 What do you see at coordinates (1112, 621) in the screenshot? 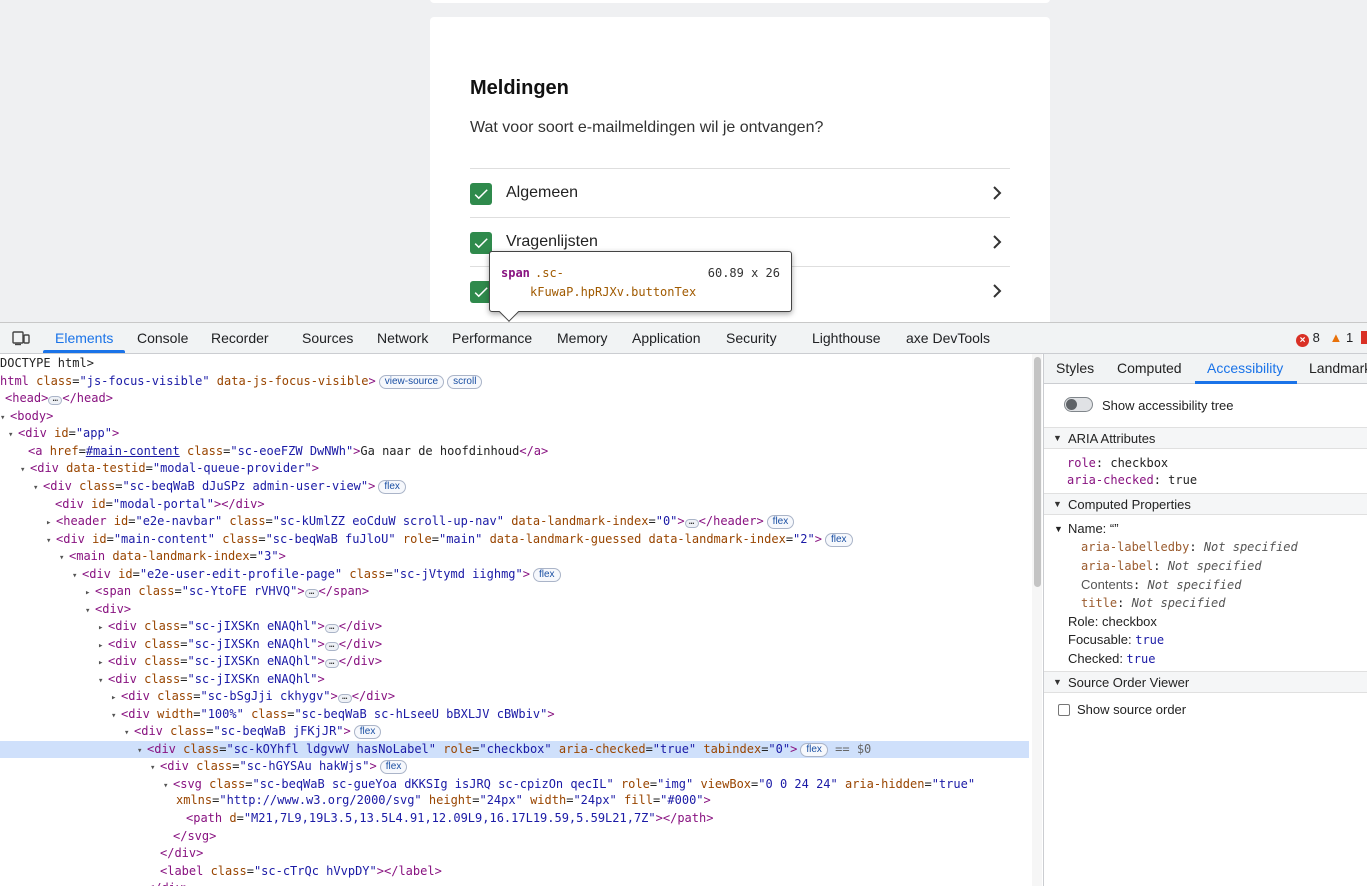
I see `computed-role: Role: checkbox` at bounding box center [1112, 621].